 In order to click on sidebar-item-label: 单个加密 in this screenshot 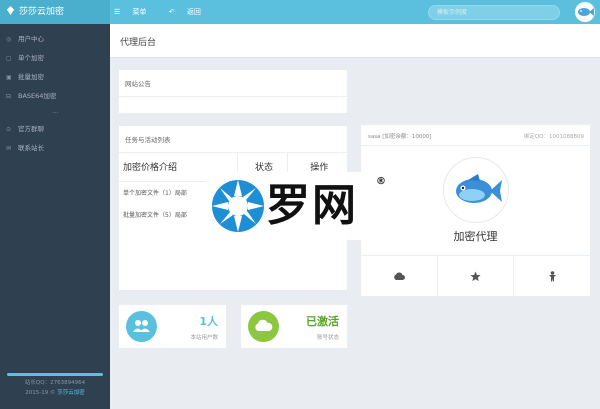, I will do `click(31, 58)`.